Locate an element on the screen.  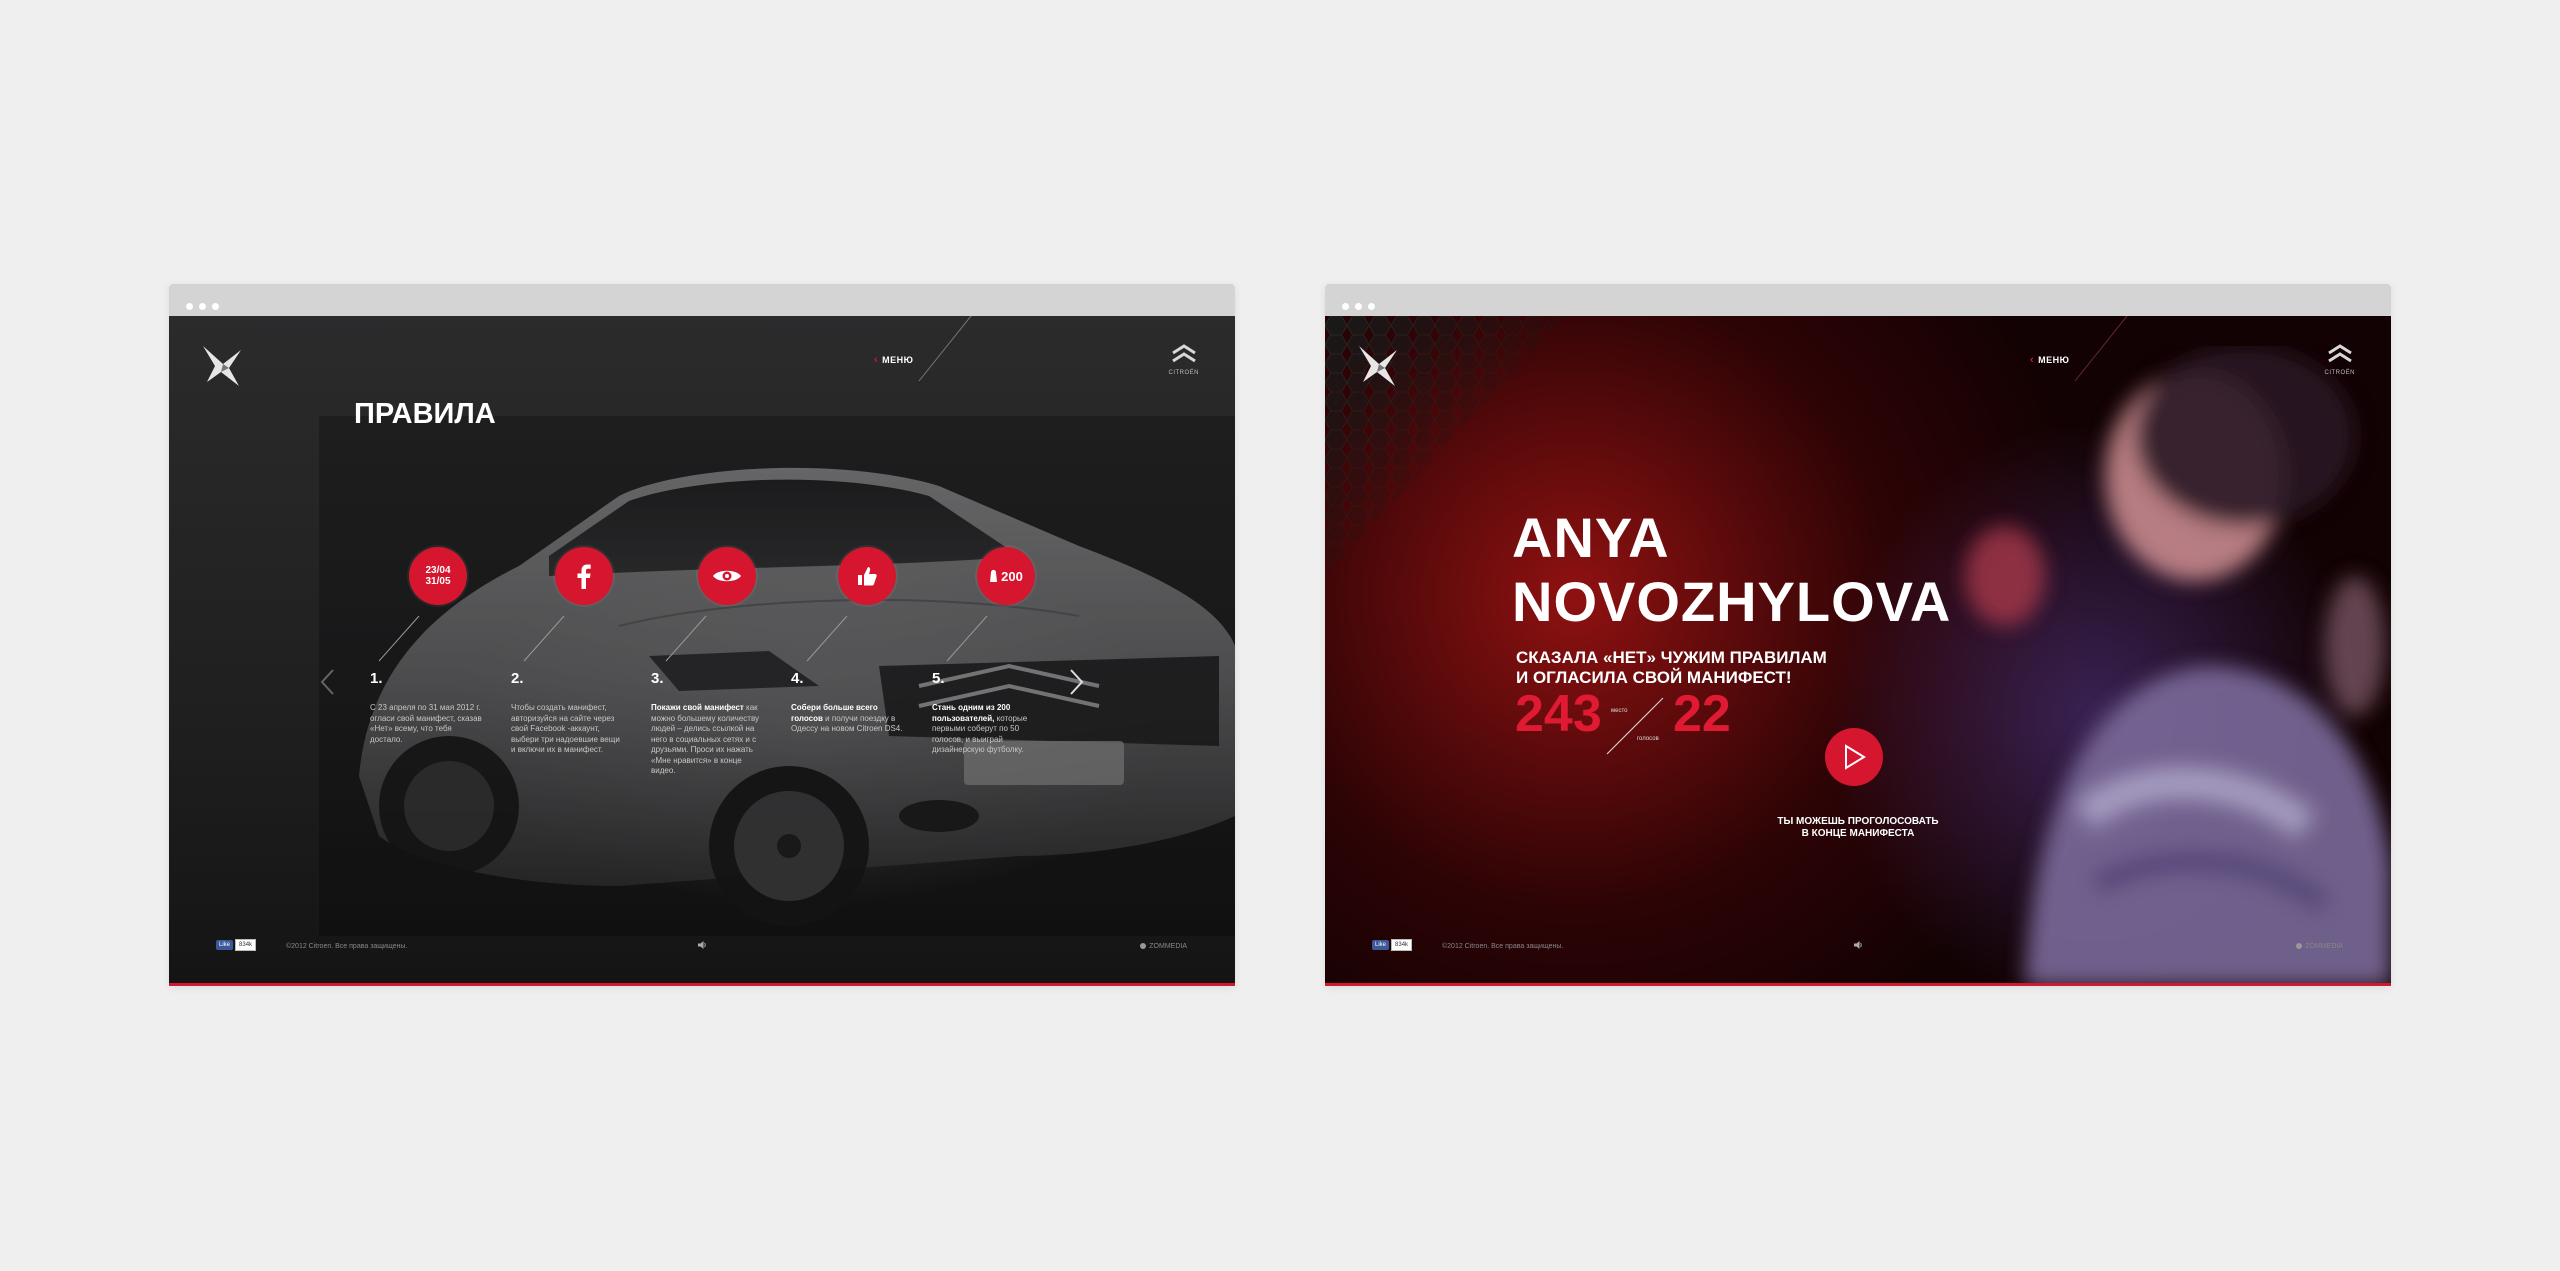
menu-button: ‹ МЕНЮ is located at coordinates (2049, 360).